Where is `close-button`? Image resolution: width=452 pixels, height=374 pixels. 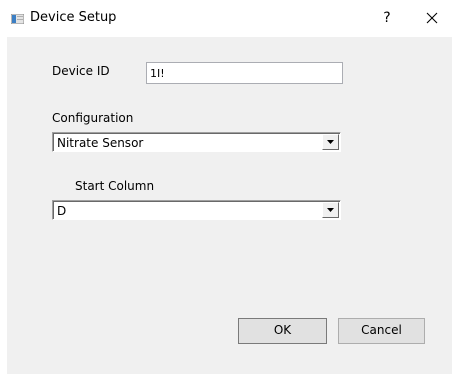
close-button is located at coordinates (432, 18).